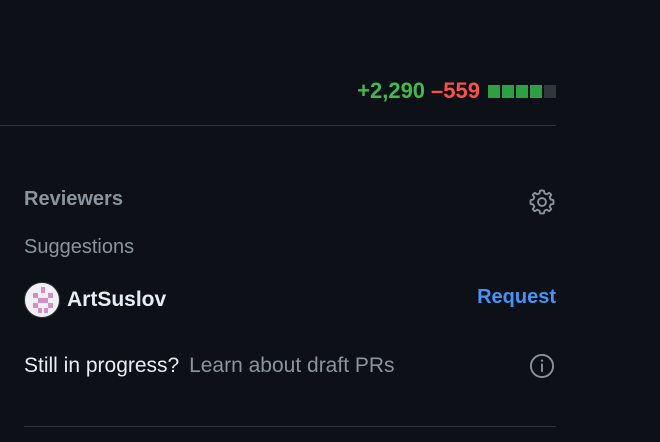  I want to click on avatar, so click(42, 300).